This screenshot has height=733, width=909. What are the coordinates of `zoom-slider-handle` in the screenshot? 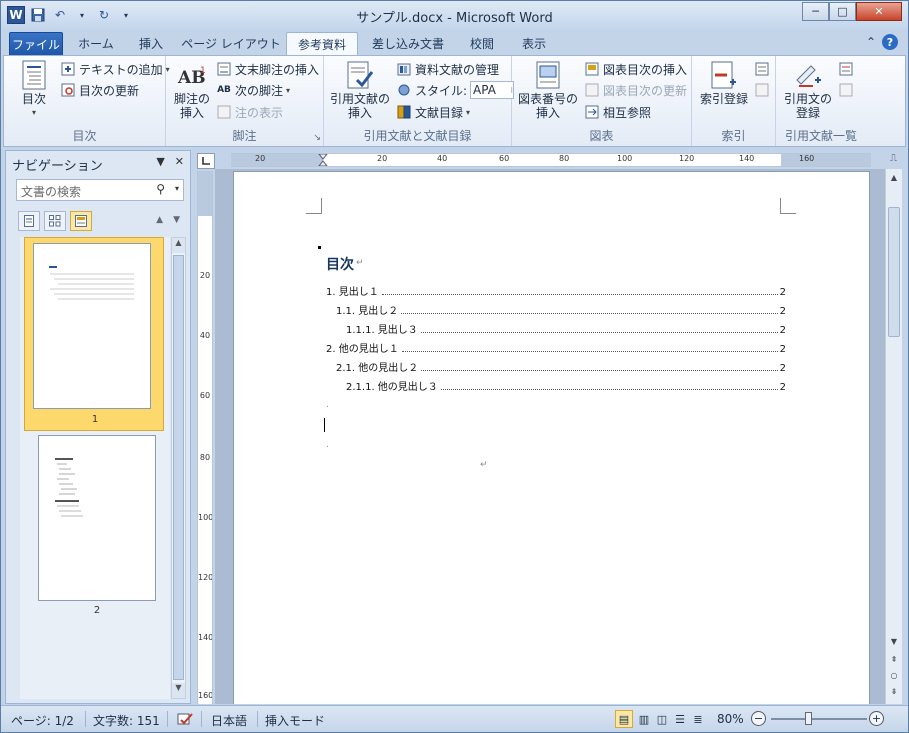 It's located at (808, 718).